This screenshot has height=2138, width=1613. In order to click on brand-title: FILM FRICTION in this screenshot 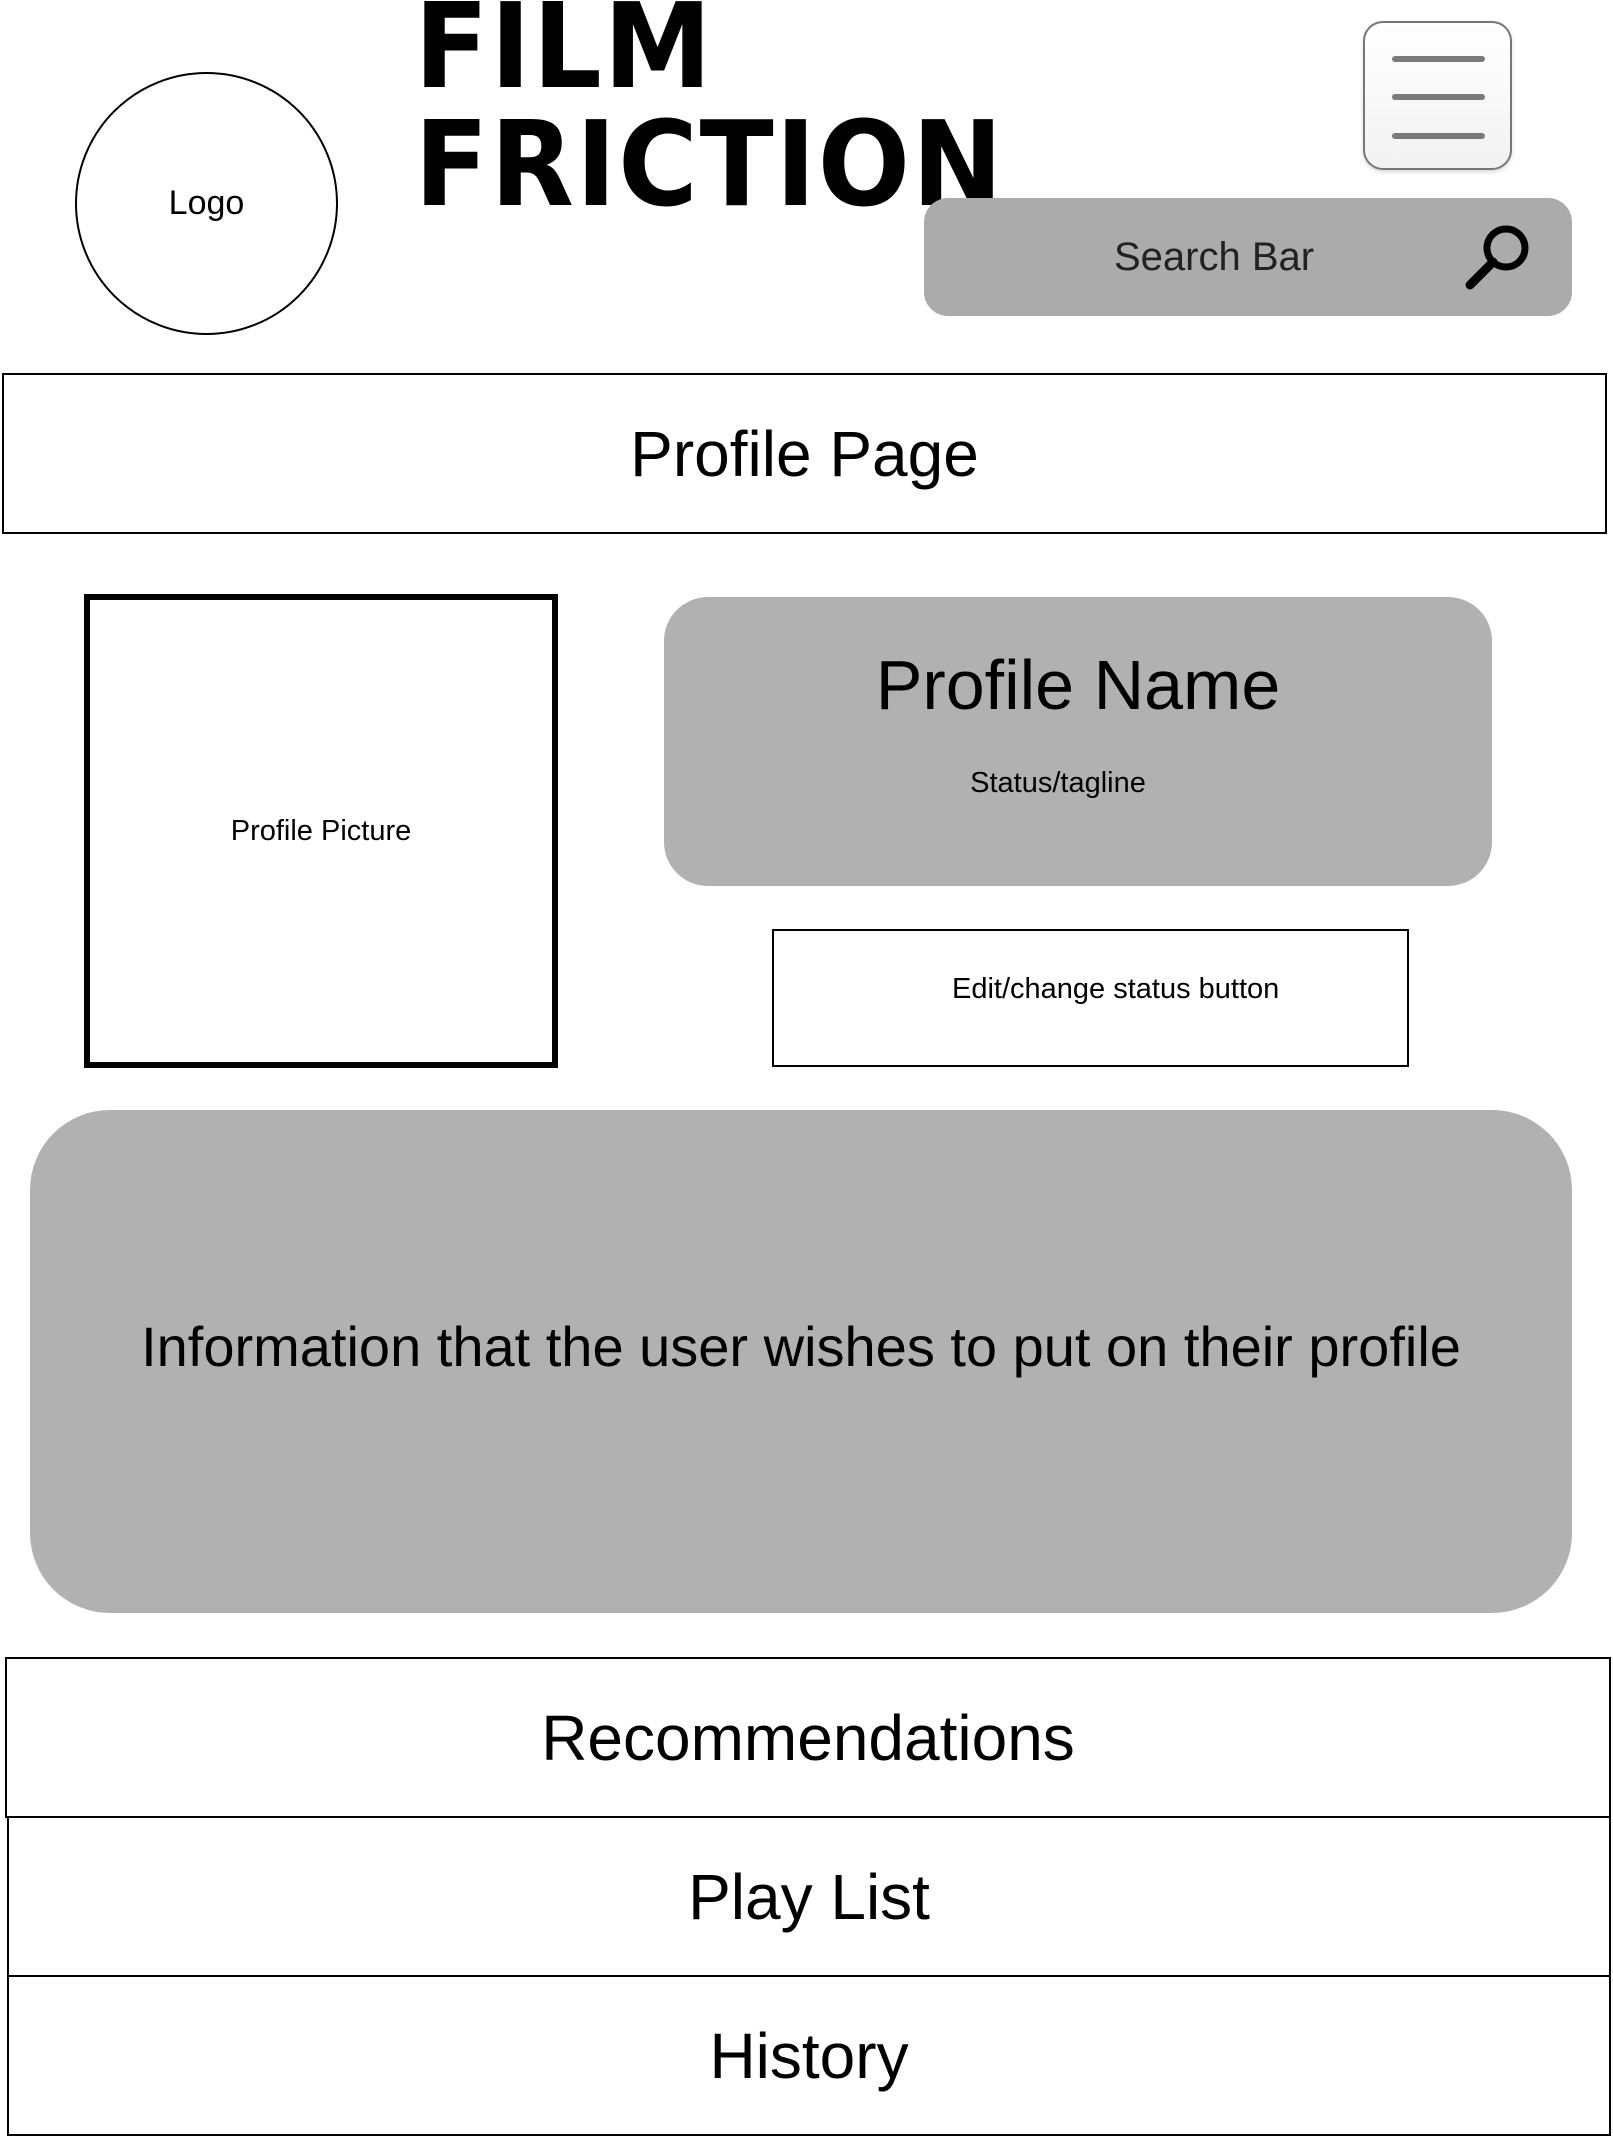, I will do `click(709, 116)`.